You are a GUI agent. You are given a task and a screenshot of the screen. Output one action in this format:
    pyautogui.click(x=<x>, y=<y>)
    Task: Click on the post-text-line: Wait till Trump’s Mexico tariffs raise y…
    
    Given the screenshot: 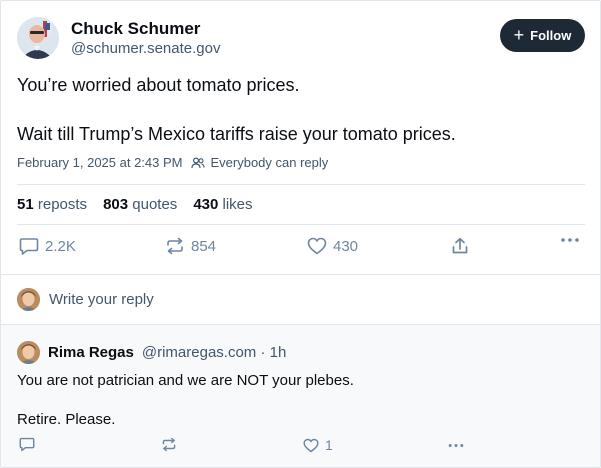 What is the action you would take?
    pyautogui.click(x=236, y=134)
    